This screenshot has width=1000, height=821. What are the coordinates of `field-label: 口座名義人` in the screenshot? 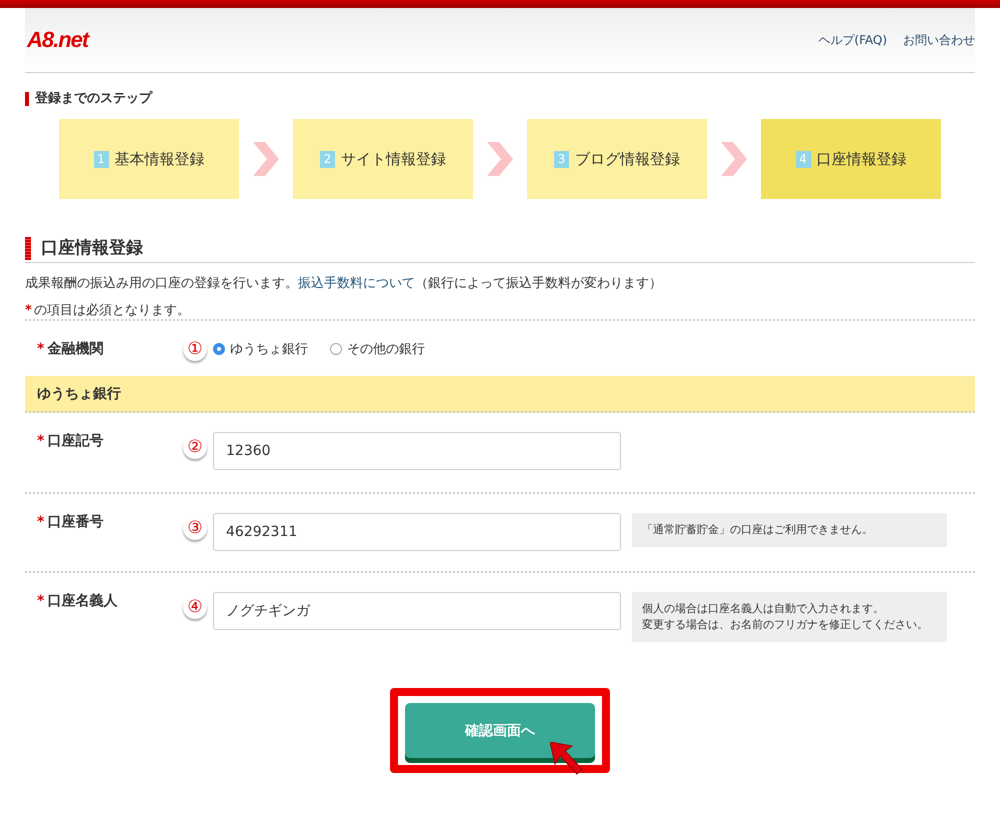 It's located at (82, 601).